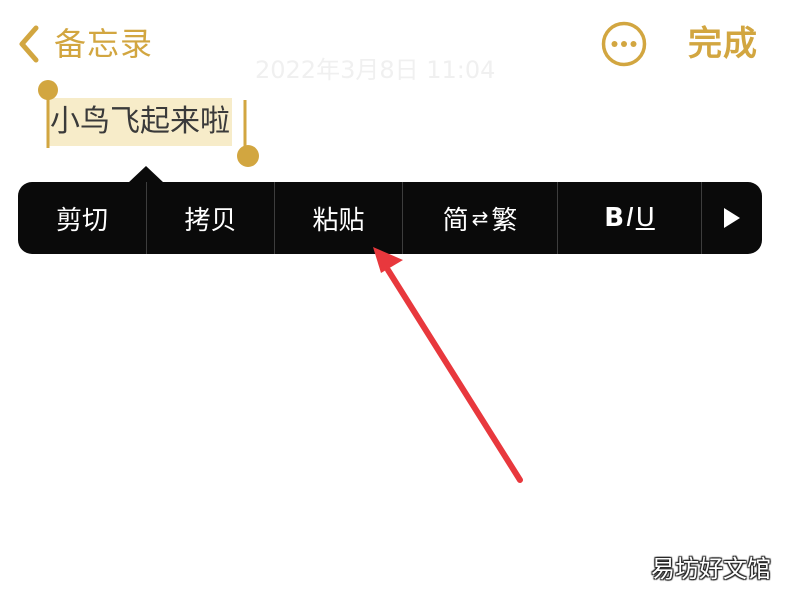 This screenshot has height=600, width=800. I want to click on menu-item-text-format: B I U, so click(630, 218).